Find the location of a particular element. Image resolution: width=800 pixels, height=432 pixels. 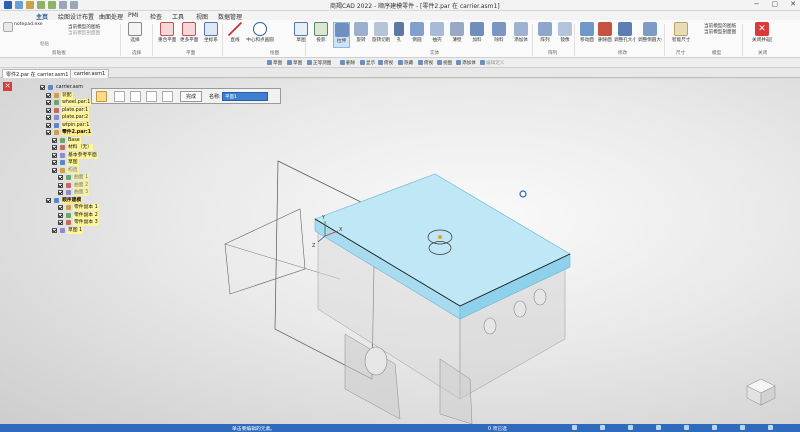

cmd-isometric: 正等测图 is located at coordinates (319, 63).